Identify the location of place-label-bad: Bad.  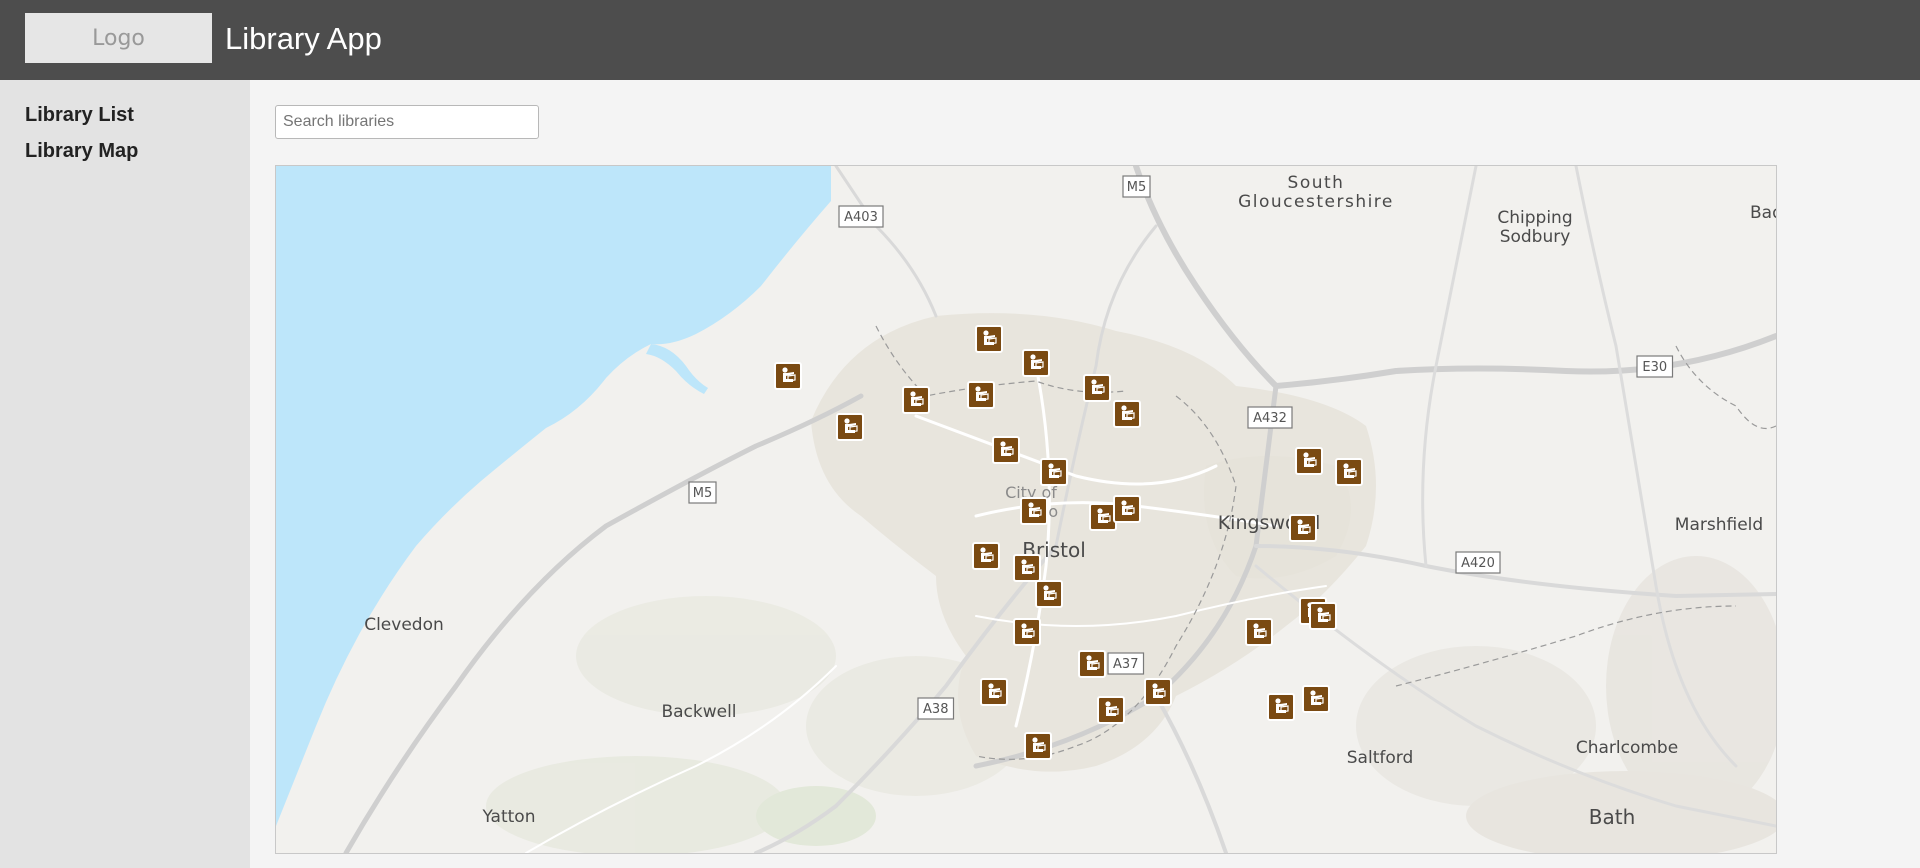
(1763, 213).